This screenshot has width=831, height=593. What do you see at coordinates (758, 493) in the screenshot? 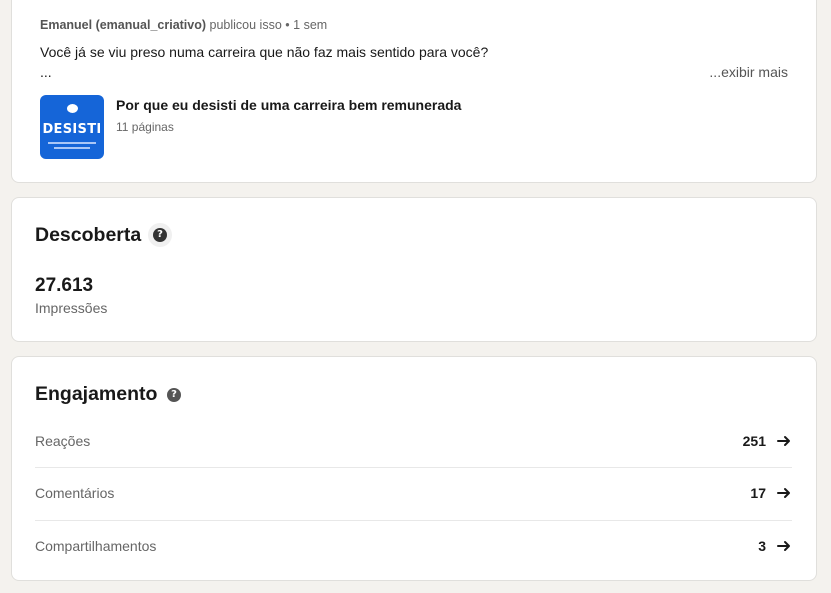
I see `row-value: 17` at bounding box center [758, 493].